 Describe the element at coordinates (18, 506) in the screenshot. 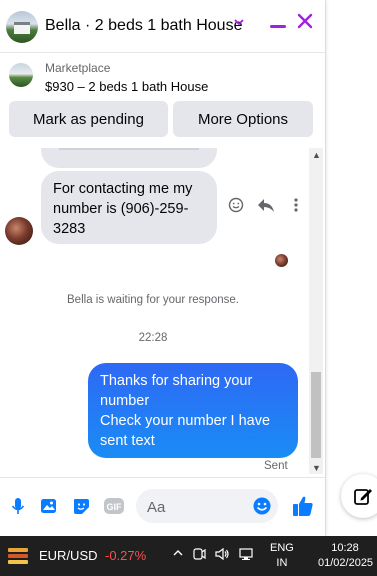

I see `microphone-icon` at that location.